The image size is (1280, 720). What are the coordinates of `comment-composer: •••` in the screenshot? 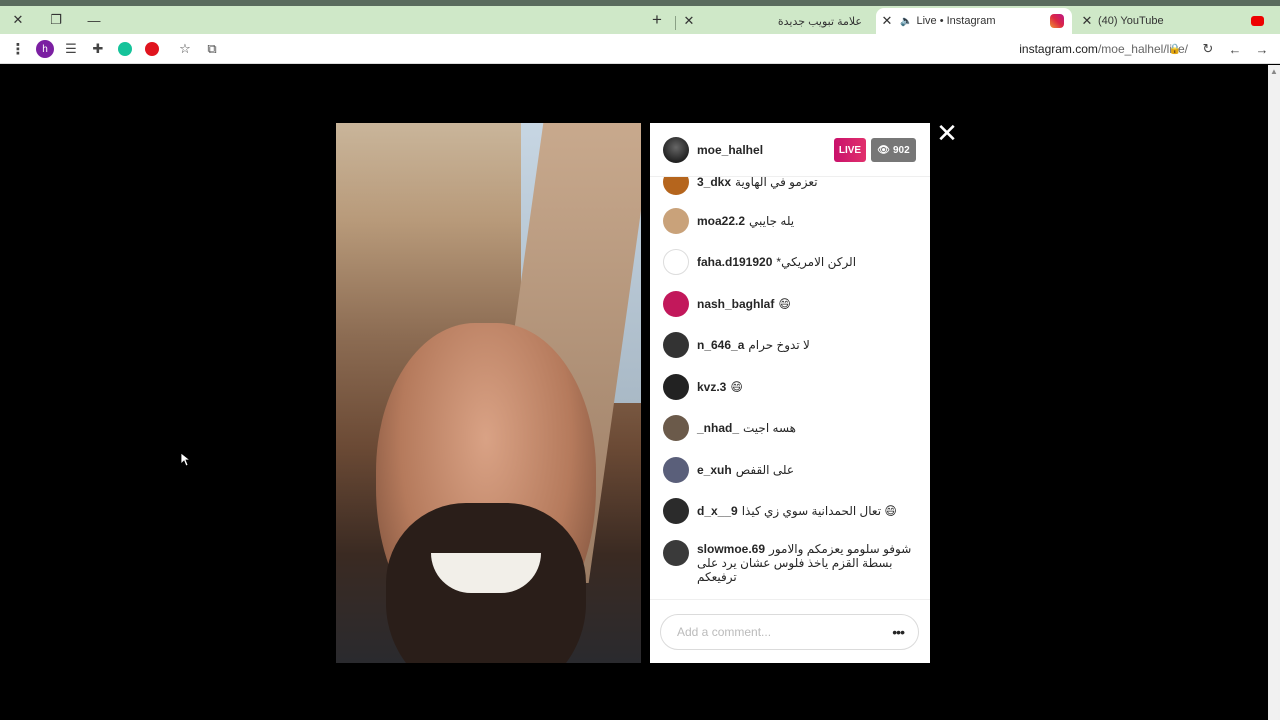 It's located at (790, 631).